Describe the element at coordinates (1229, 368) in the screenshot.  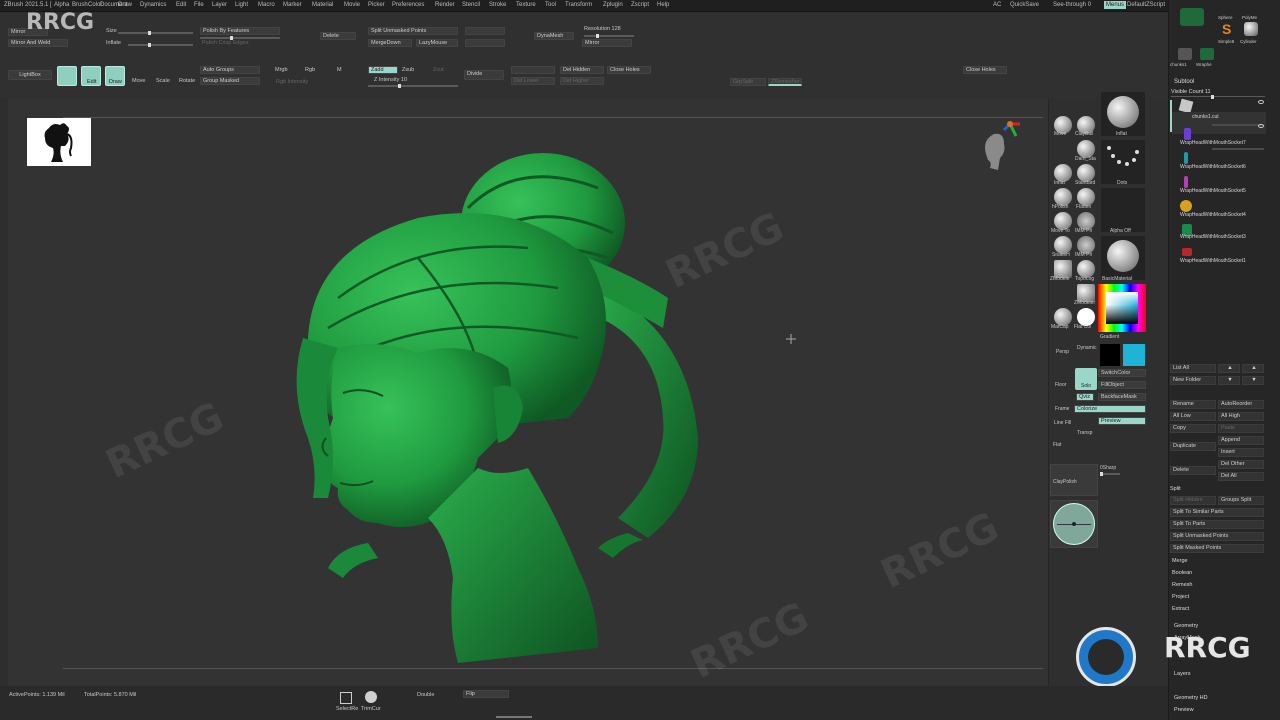
I see `move-up-button: ▲` at that location.